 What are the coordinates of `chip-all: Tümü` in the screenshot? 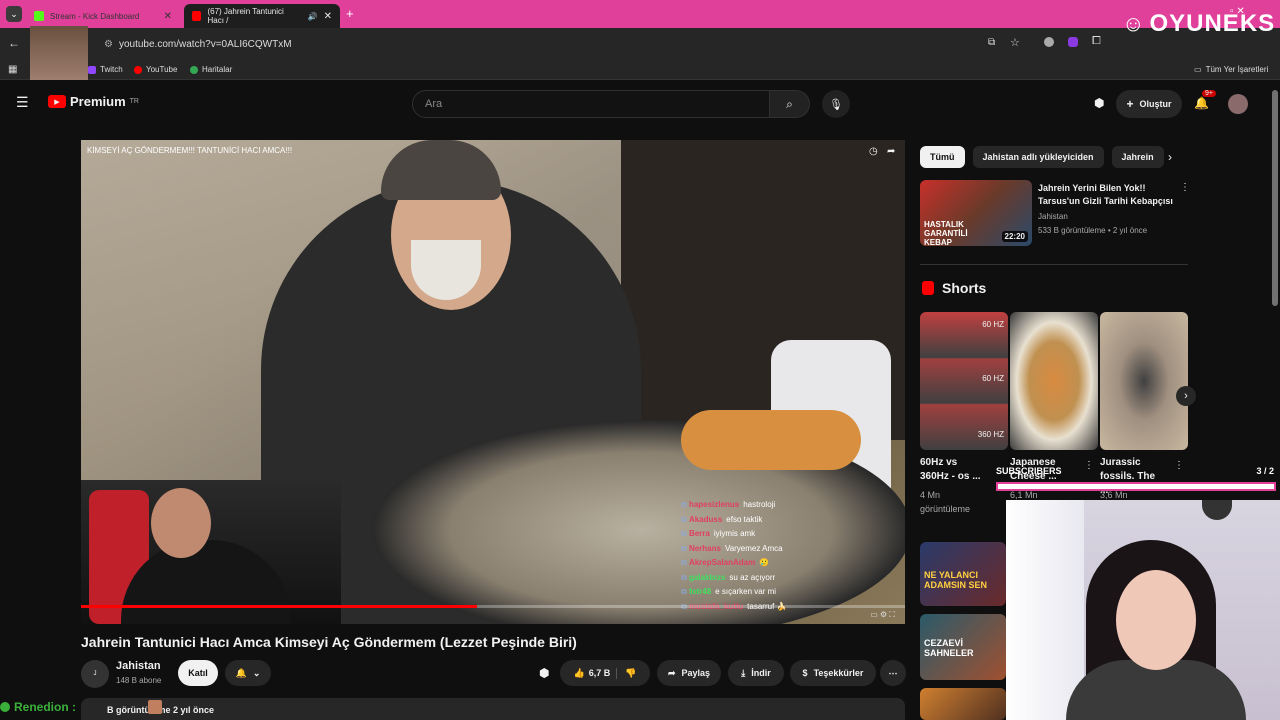 It's located at (942, 157).